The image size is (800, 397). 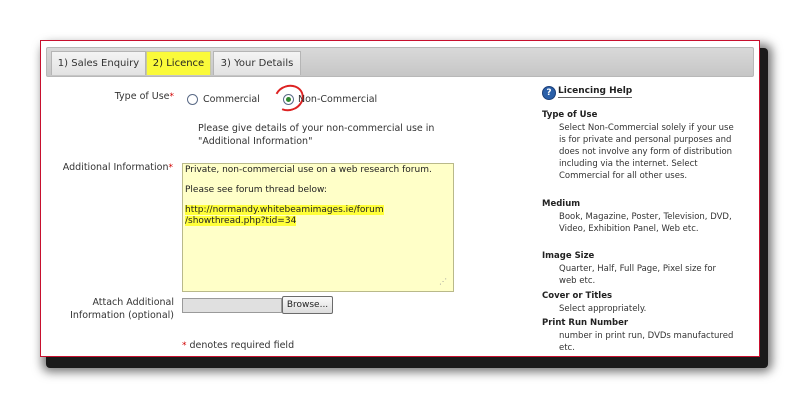 I want to click on resize-grip-icon: ⋰, so click(x=443, y=281).